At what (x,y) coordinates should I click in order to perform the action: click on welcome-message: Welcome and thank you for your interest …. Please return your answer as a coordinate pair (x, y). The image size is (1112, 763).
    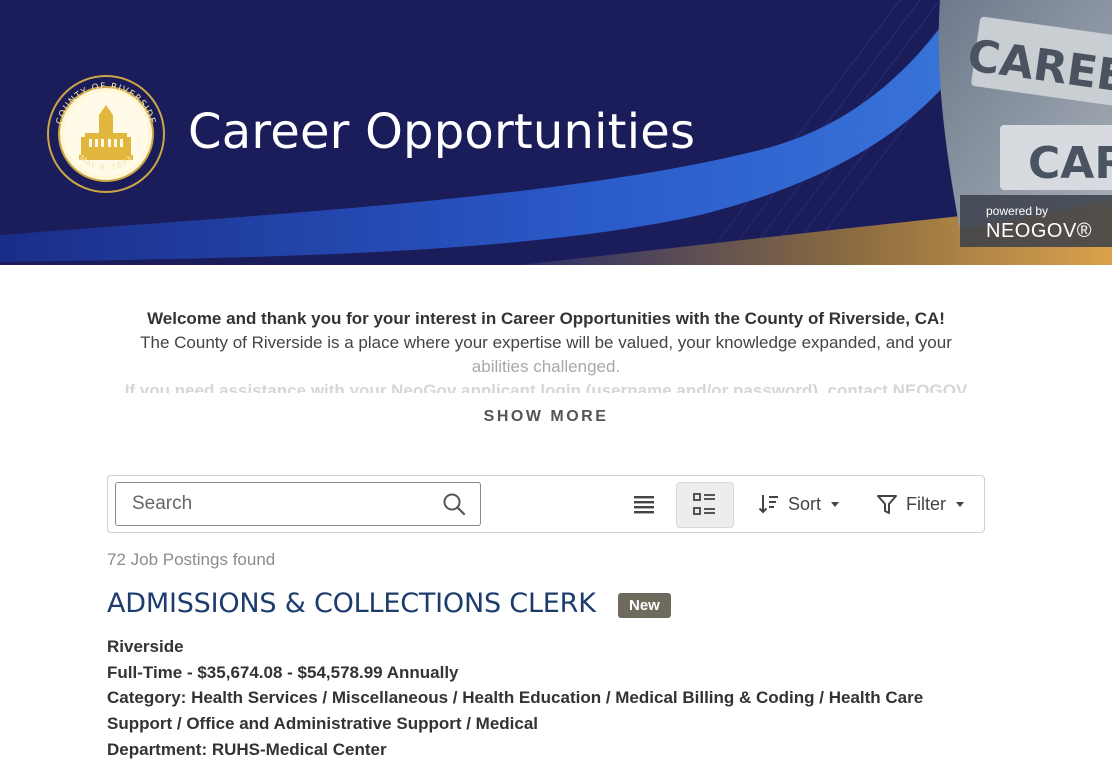
    Looking at the image, I should click on (546, 350).